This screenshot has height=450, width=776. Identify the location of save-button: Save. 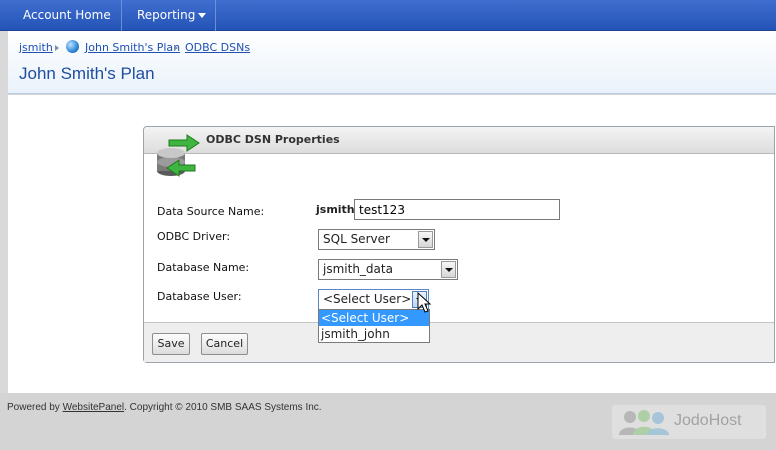
(171, 344).